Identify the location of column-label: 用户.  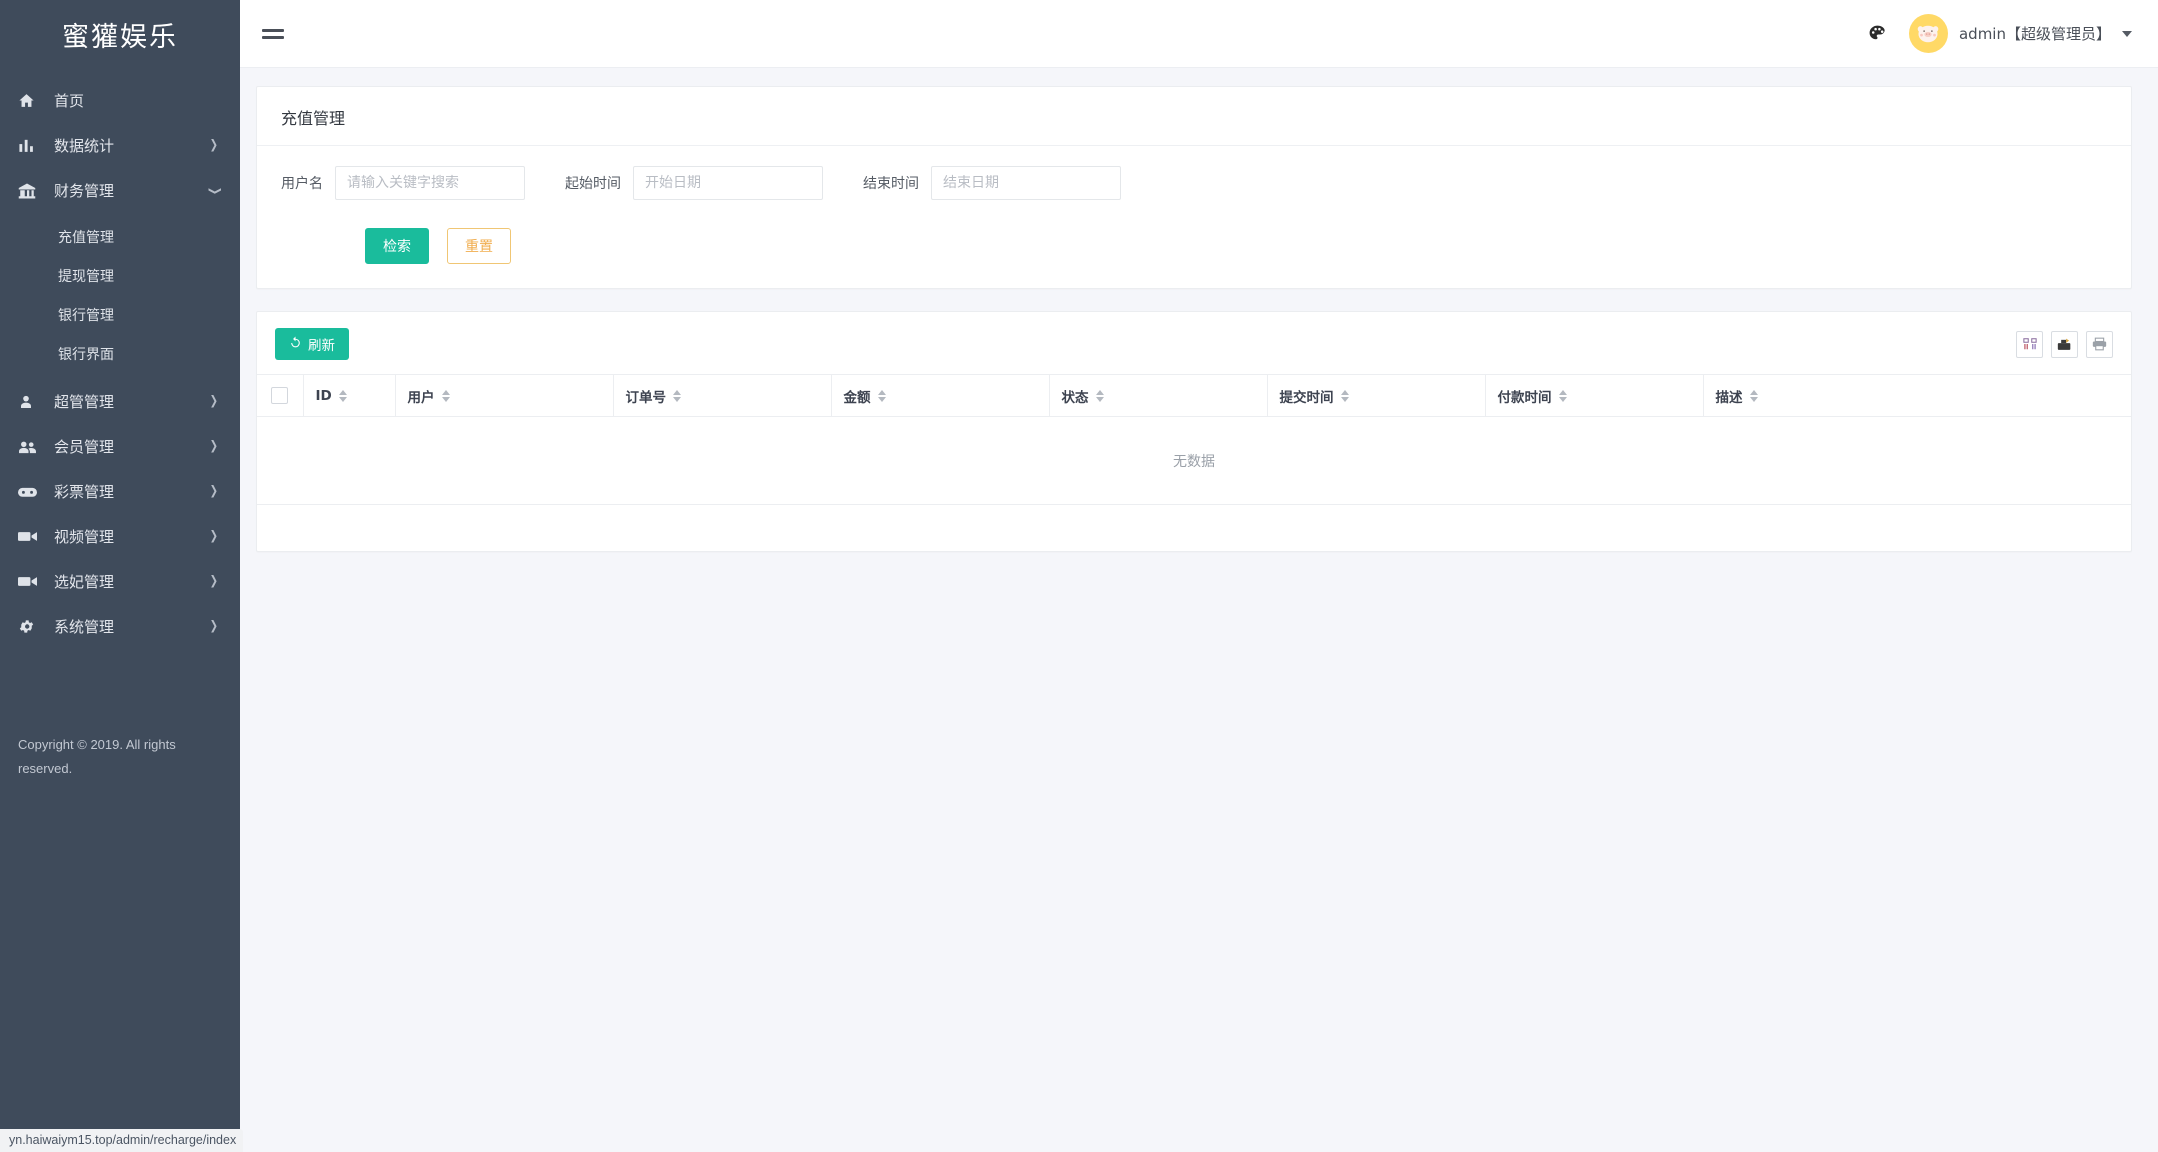
(421, 397).